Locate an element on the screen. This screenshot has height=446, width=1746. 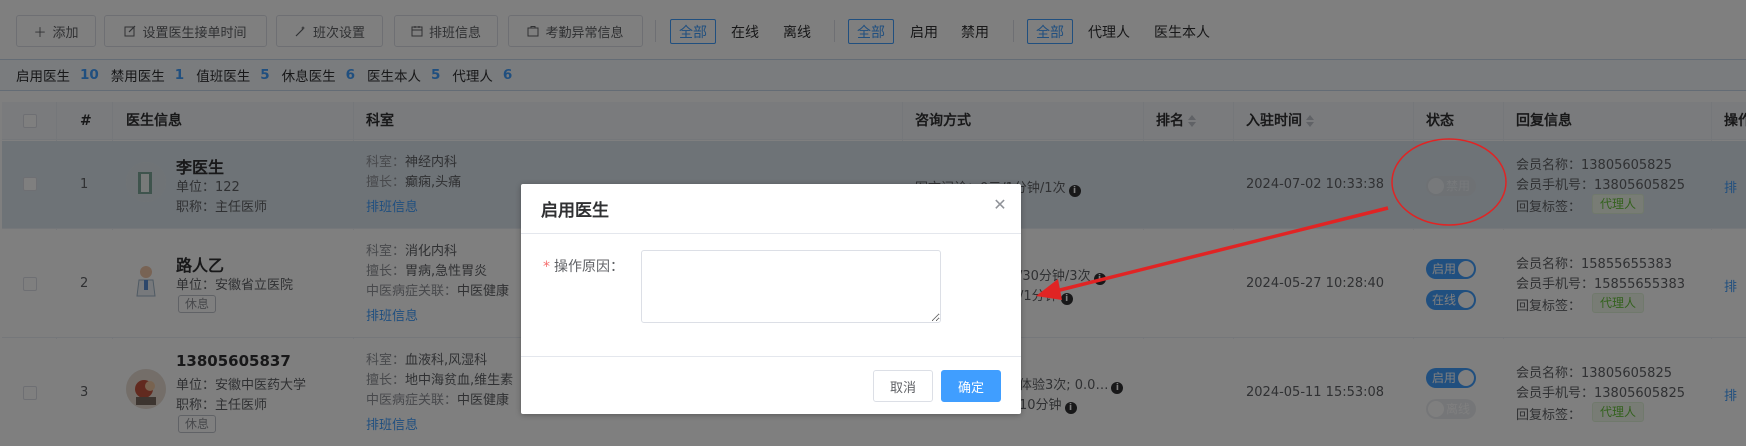
close-icon: ✕ is located at coordinates (1000, 205).